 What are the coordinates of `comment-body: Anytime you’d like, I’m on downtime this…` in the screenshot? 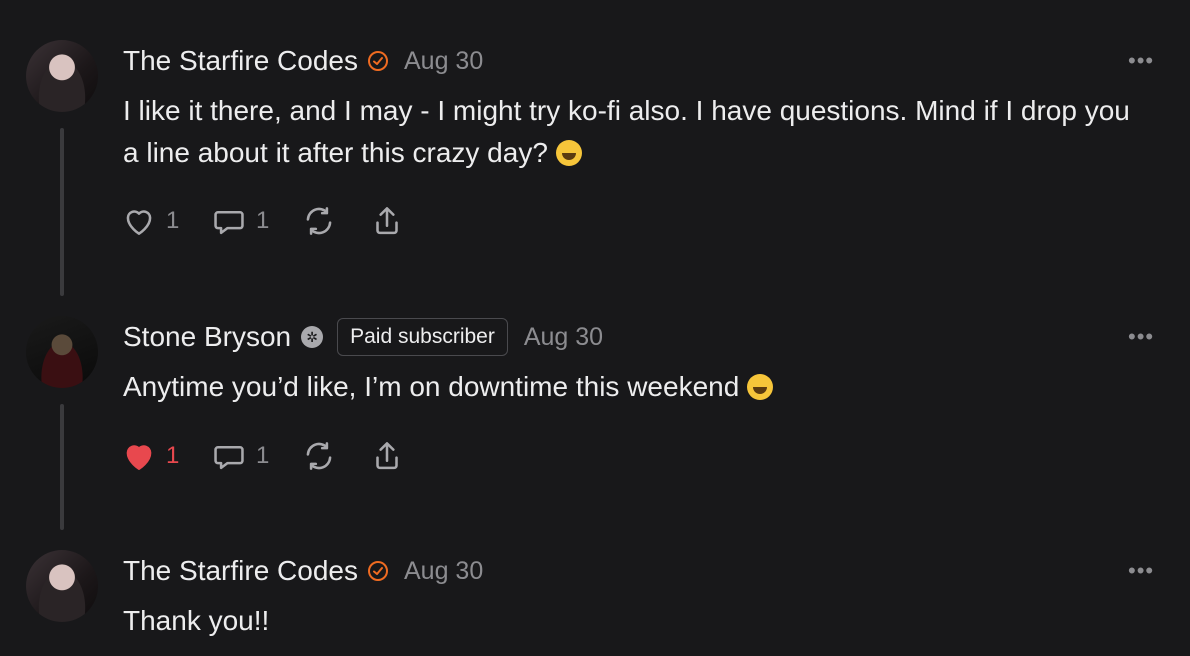 It's located at (435, 386).